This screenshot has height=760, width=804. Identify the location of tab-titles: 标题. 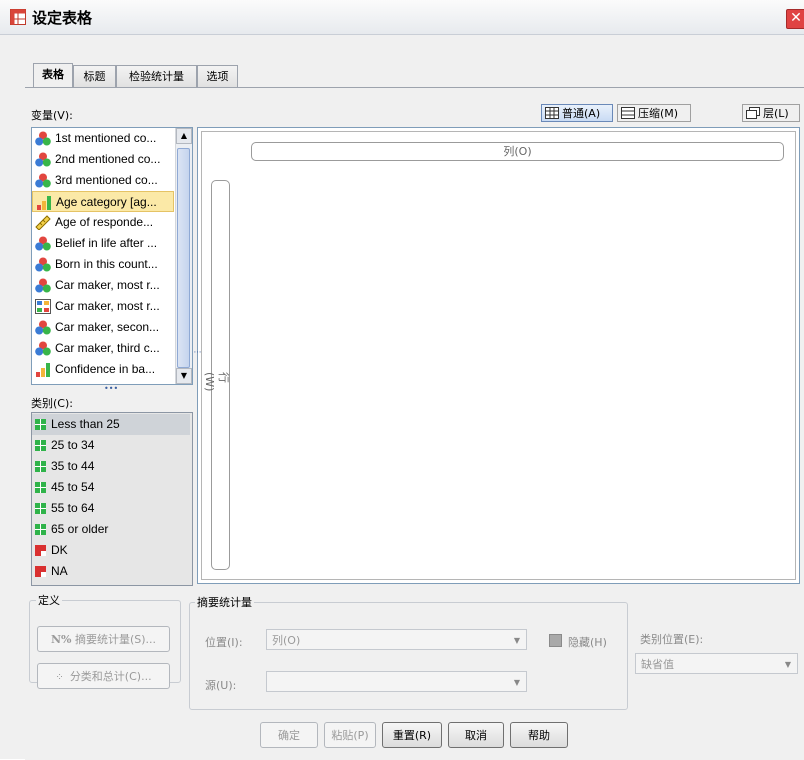
(94, 76).